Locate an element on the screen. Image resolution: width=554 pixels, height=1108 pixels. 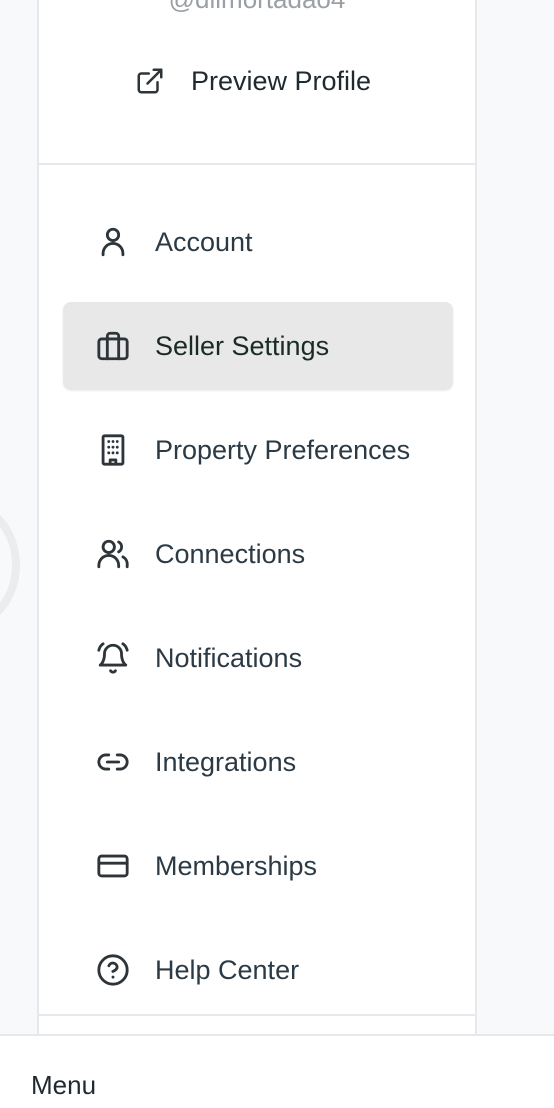
nav-item-property-preferences: Property Preferences is located at coordinates (258, 450).